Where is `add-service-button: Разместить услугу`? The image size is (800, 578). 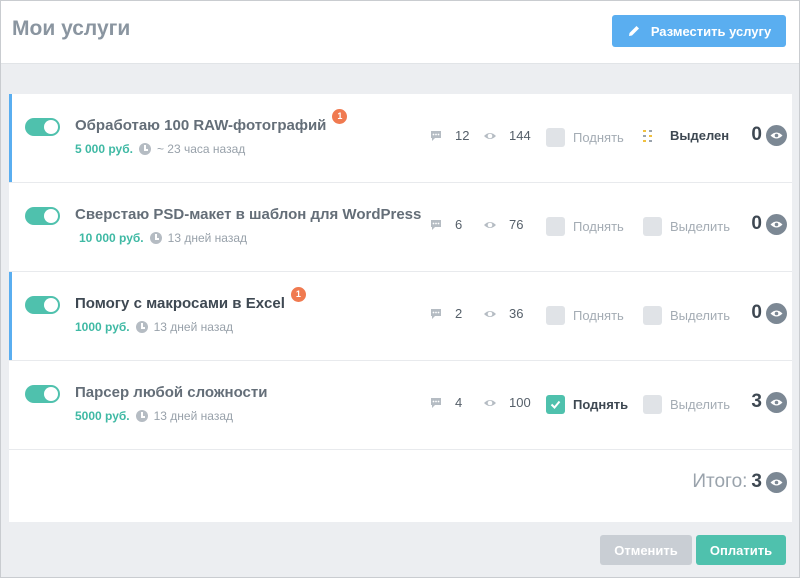
add-service-button: Разместить услугу is located at coordinates (699, 31).